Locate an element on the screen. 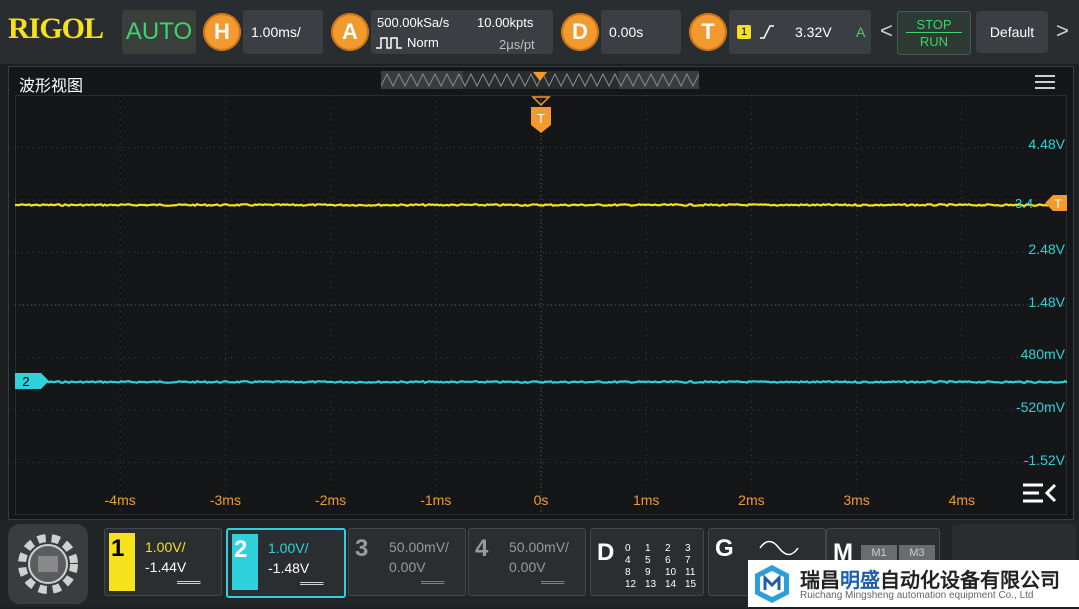  trigger-badge: T is located at coordinates (708, 32).